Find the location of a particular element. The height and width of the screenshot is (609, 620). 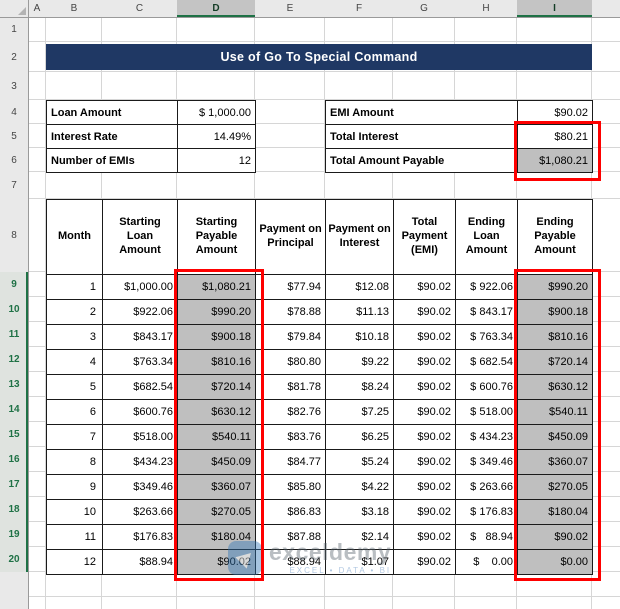

cell: $87.88 is located at coordinates (290, 537).